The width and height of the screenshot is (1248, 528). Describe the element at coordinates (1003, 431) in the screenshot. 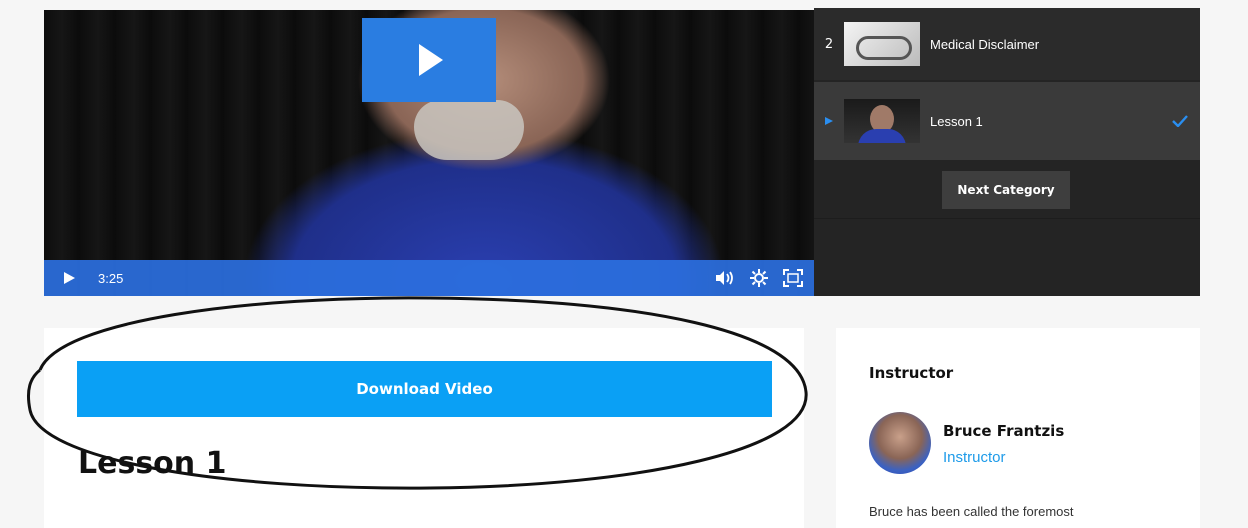

I see `instructor-name: Bruce Frantzis` at that location.